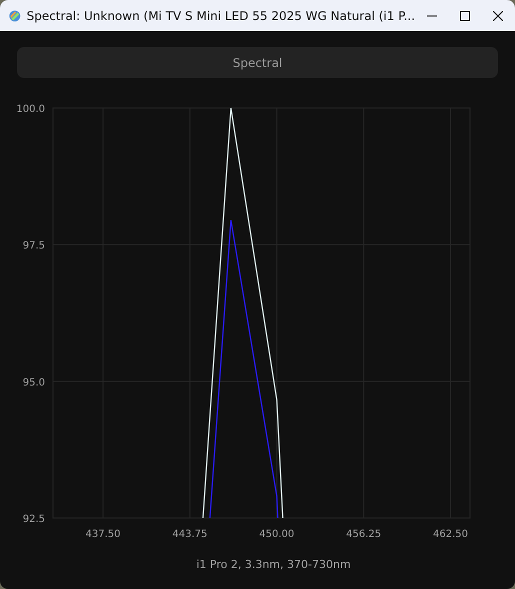  I want to click on x-tick-label: 450.00, so click(276, 534).